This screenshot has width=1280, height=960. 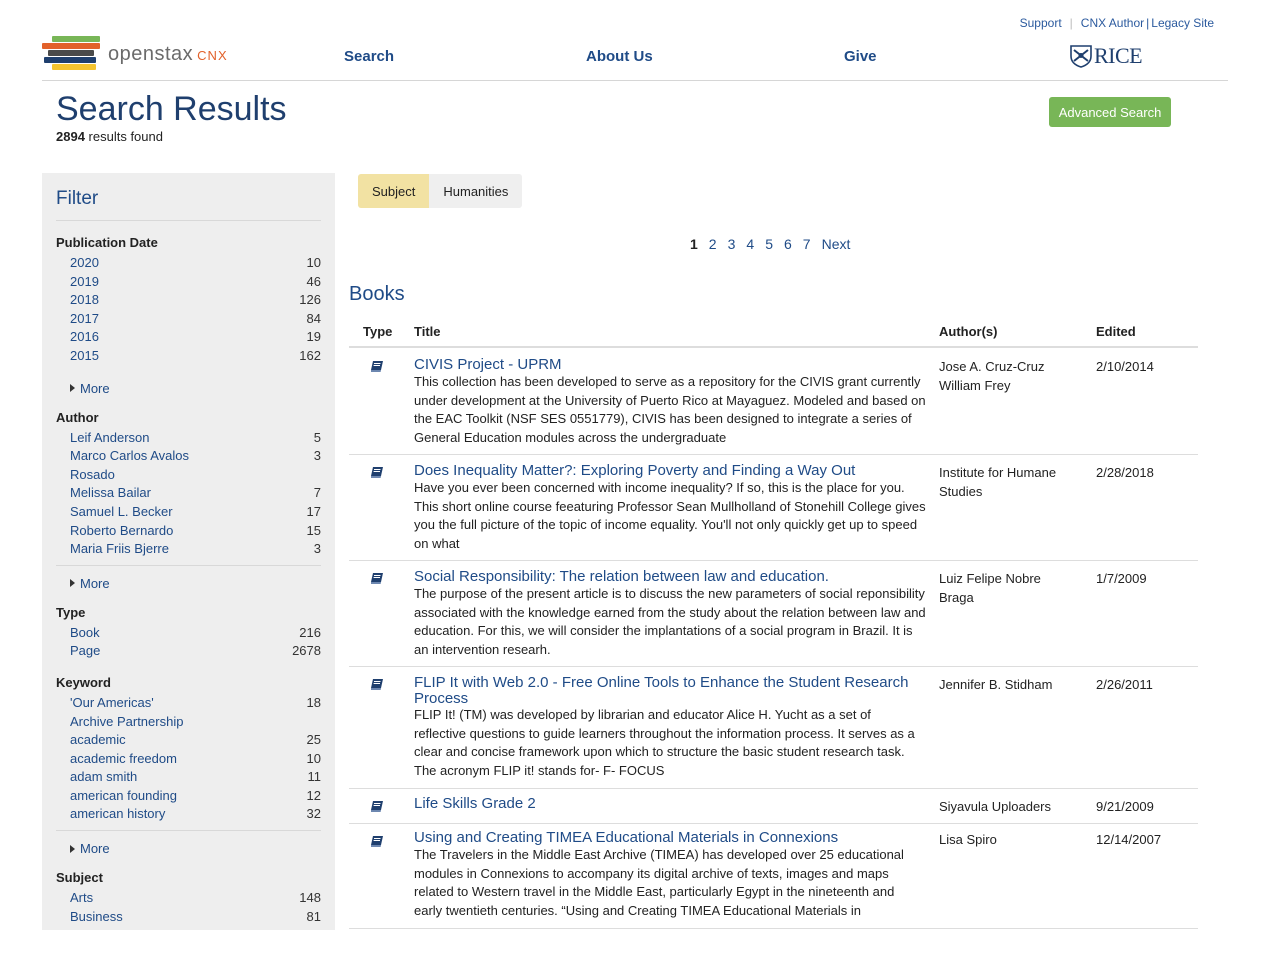 What do you see at coordinates (84, 319) in the screenshot?
I see `filter-item-label: 2017` at bounding box center [84, 319].